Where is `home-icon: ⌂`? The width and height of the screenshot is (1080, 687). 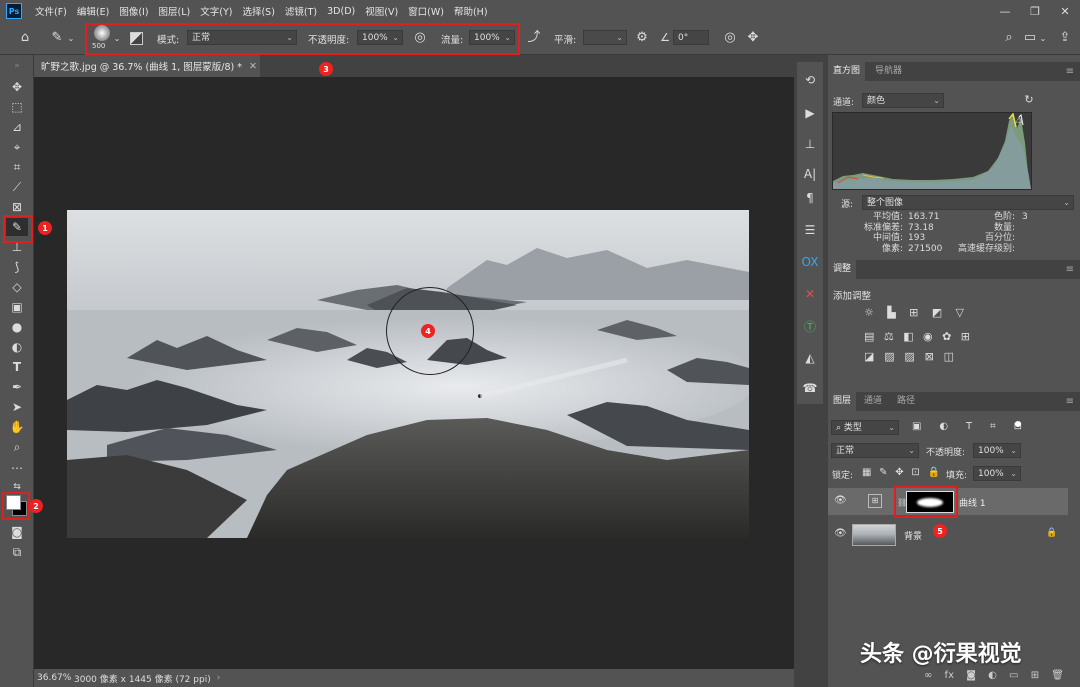 home-icon: ⌂ is located at coordinates (25, 38).